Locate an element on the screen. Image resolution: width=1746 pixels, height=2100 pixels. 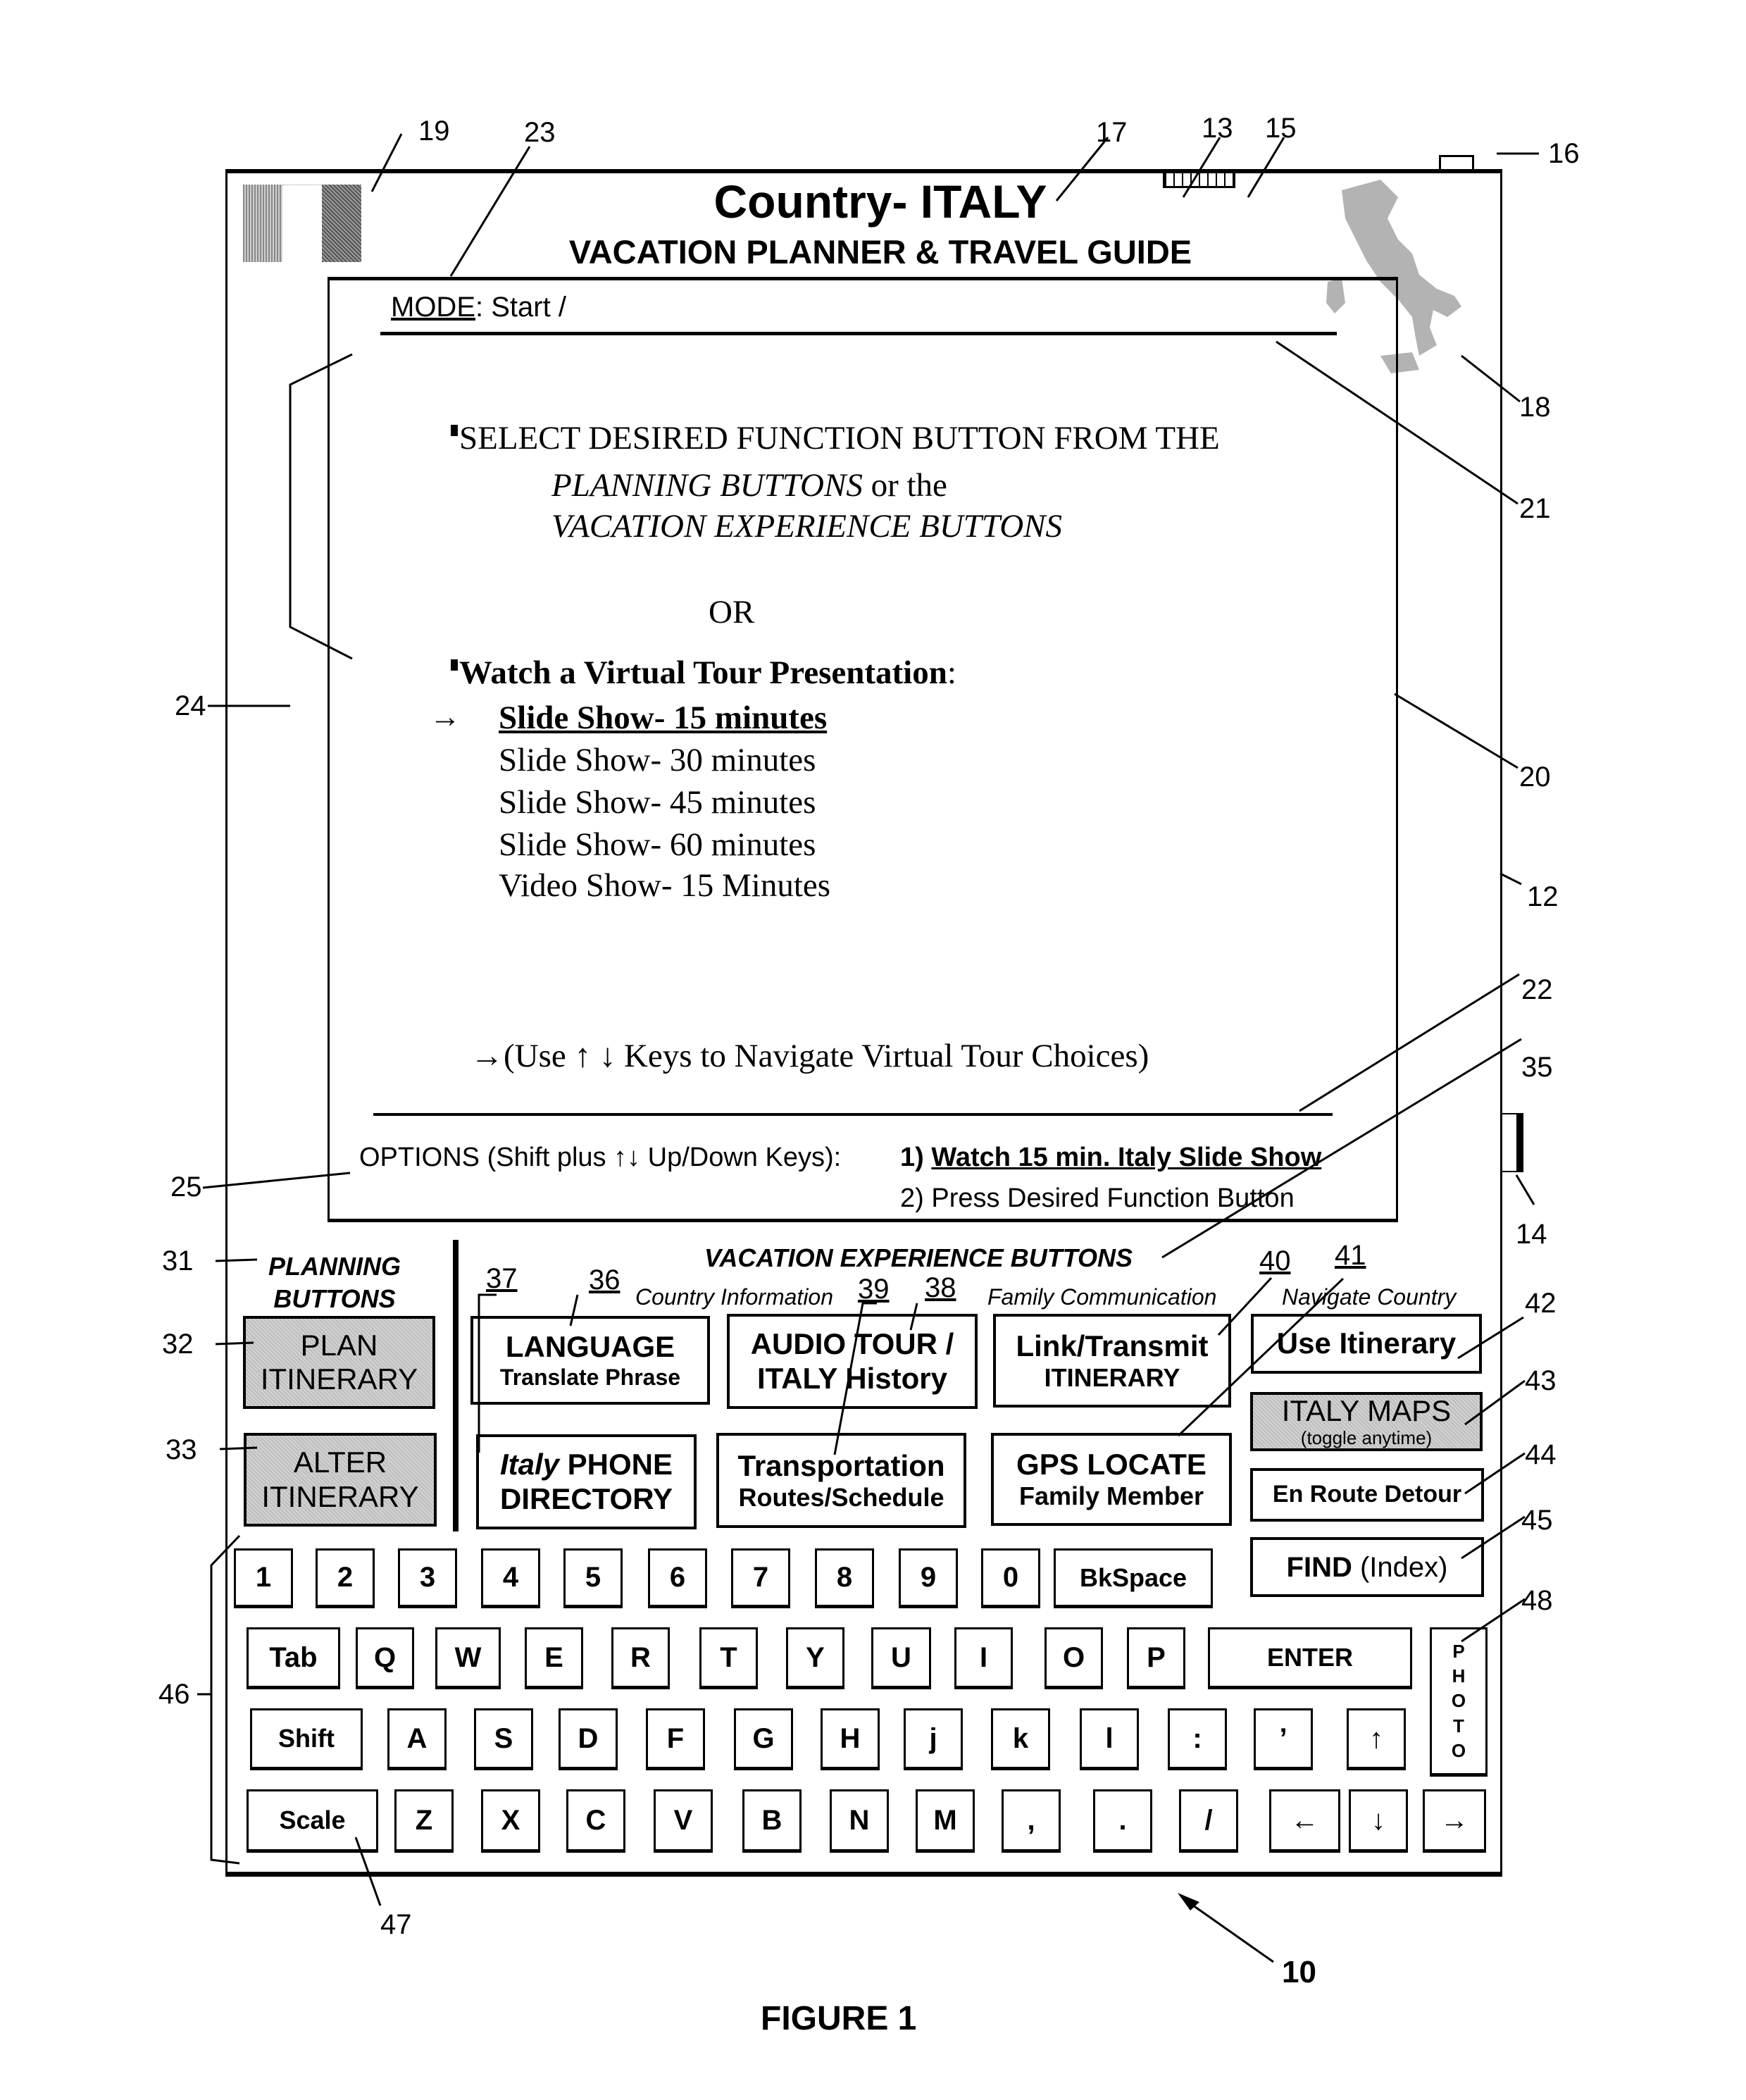
transportation-button: Transportation Routes/Schedule is located at coordinates (841, 1480).